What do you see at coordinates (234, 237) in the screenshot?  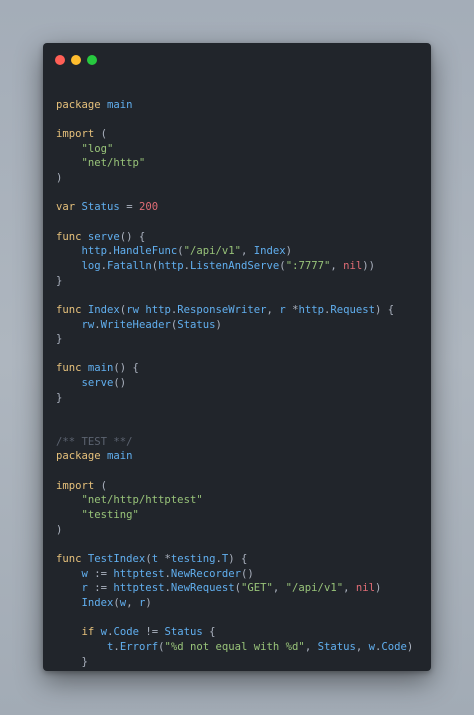 I see `code-line: func serve() {` at bounding box center [234, 237].